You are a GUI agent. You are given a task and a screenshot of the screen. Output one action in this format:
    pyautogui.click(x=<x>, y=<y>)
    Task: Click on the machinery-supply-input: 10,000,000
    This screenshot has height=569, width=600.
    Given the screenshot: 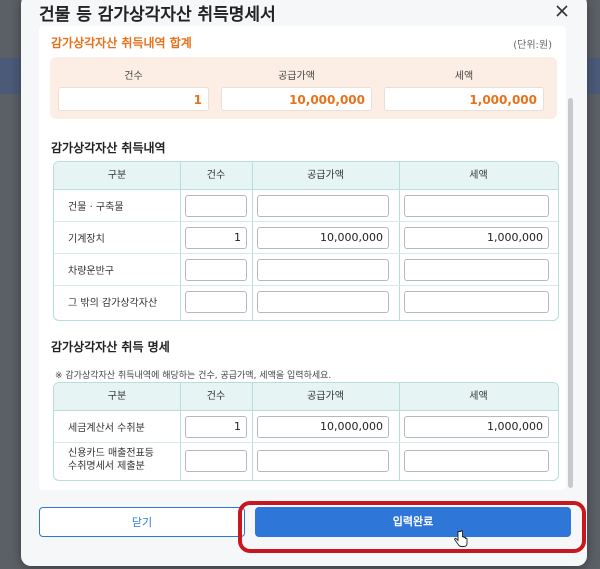 What is the action you would take?
    pyautogui.click(x=323, y=238)
    